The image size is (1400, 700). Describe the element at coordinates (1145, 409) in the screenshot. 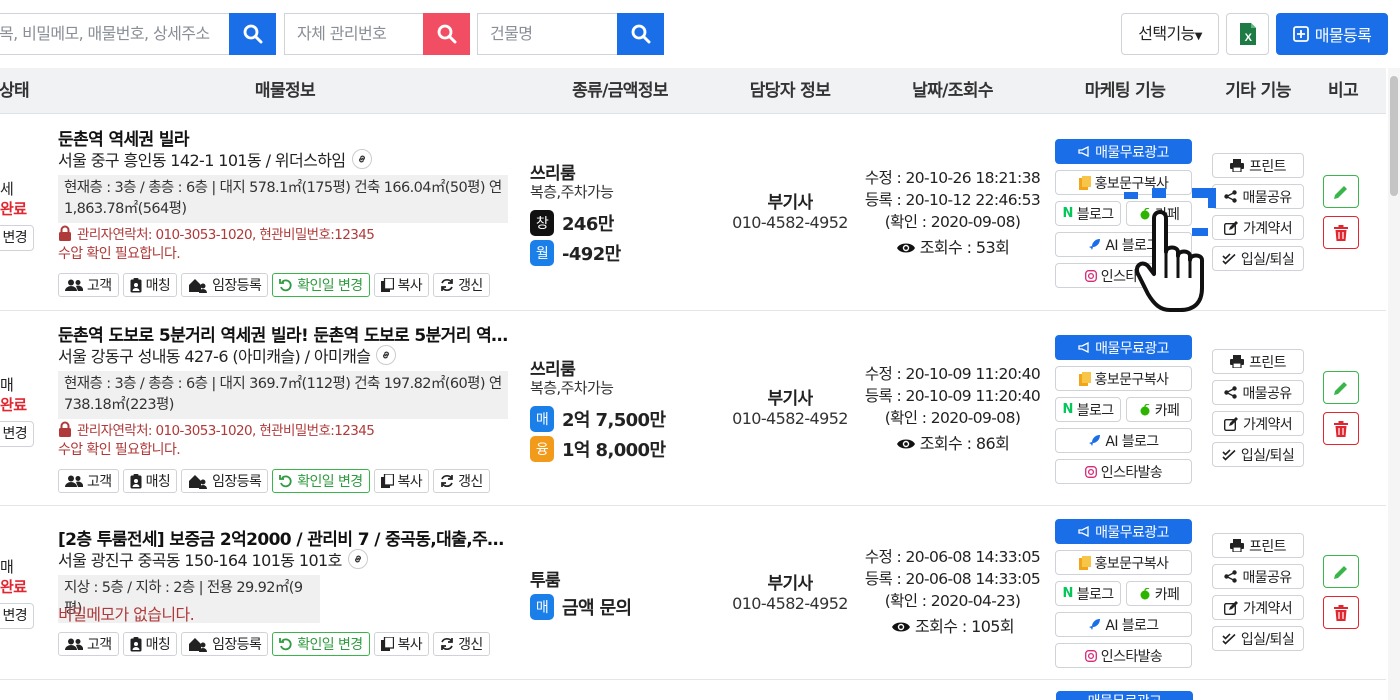

I see `cafe-icon` at that location.